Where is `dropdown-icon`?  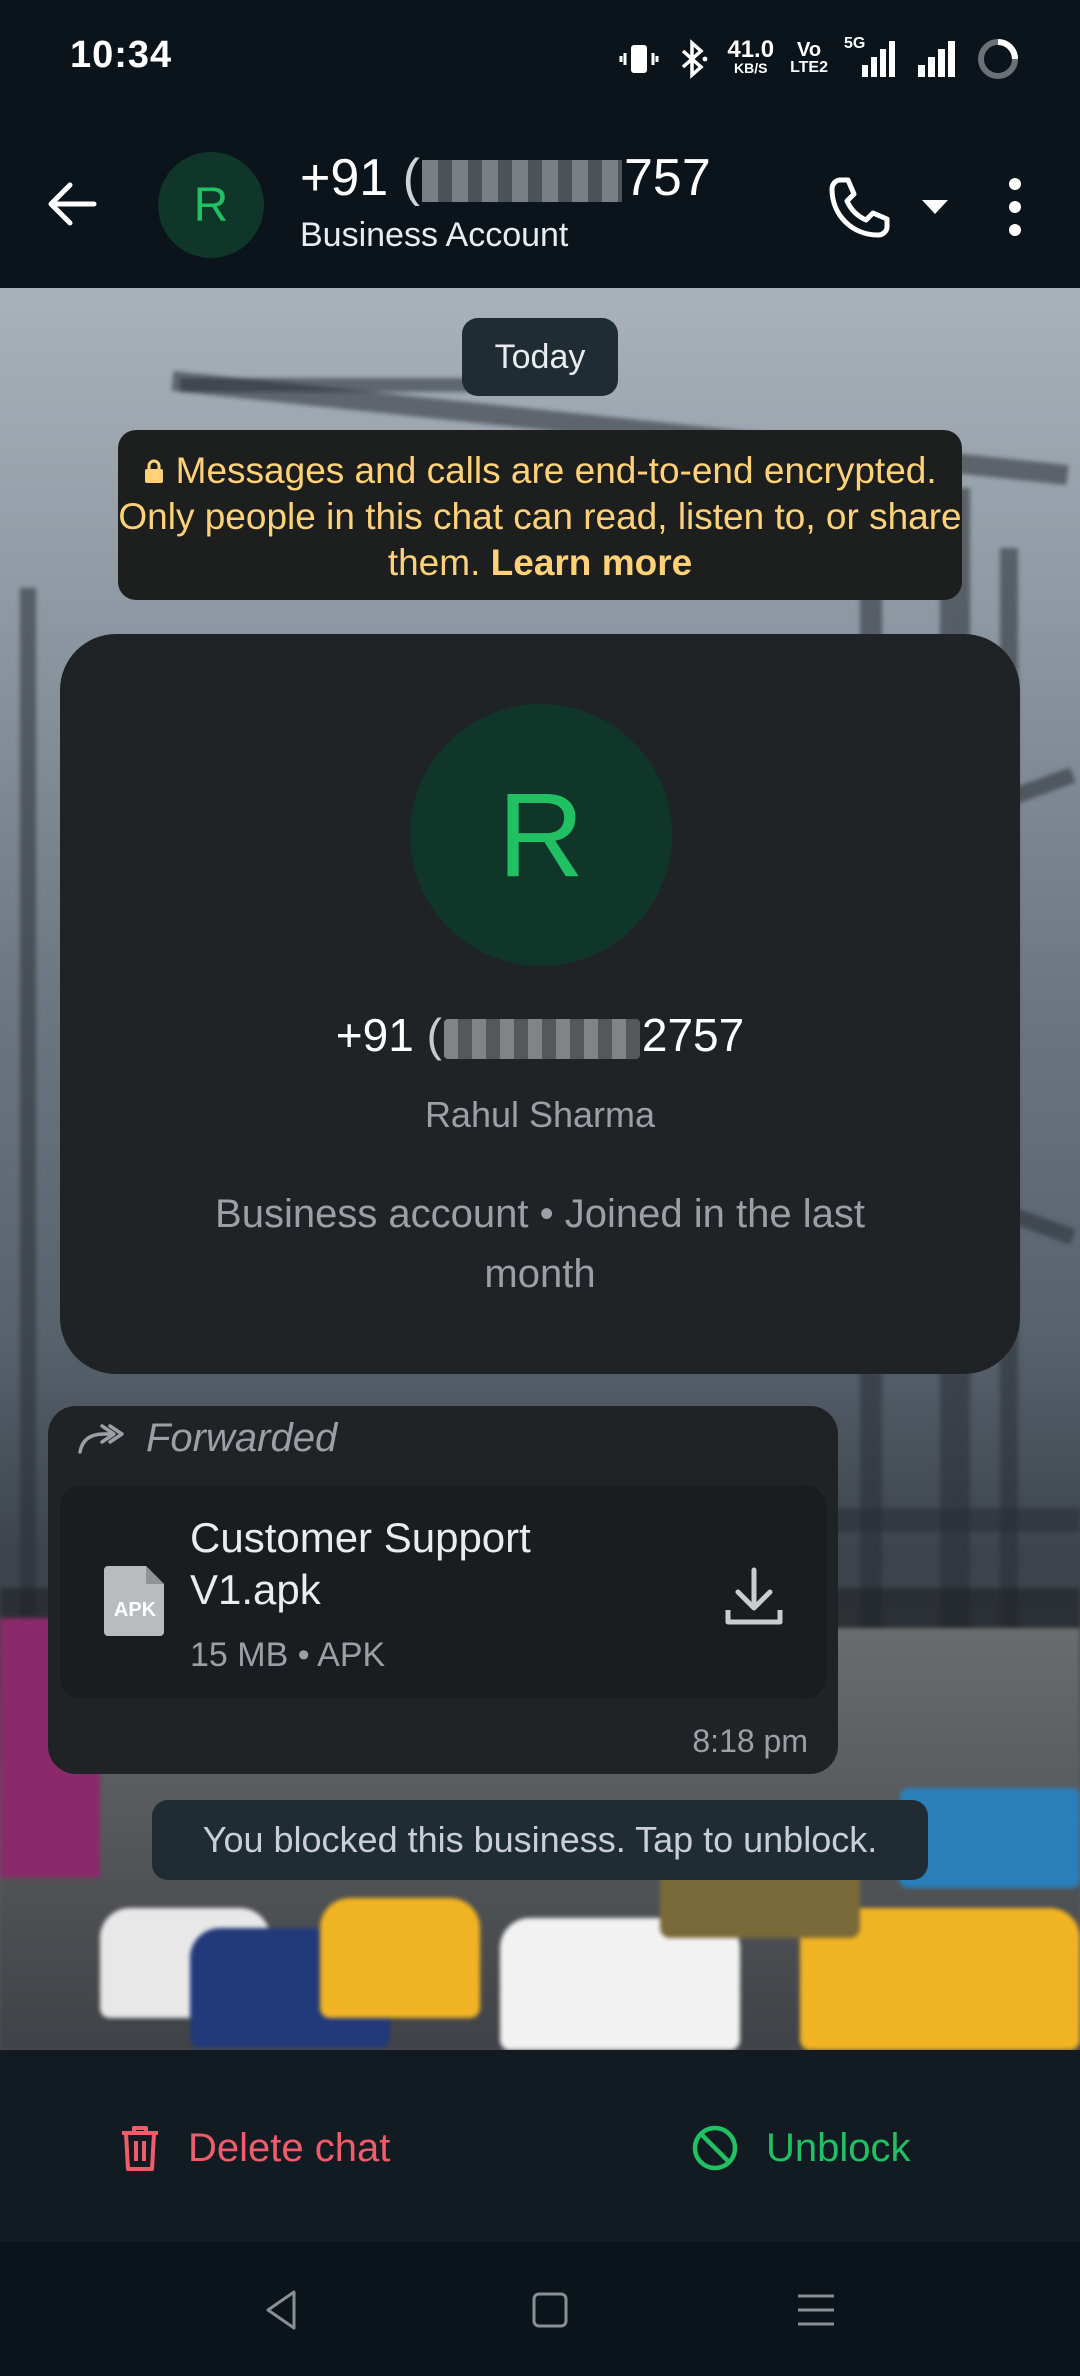
dropdown-icon is located at coordinates (935, 207).